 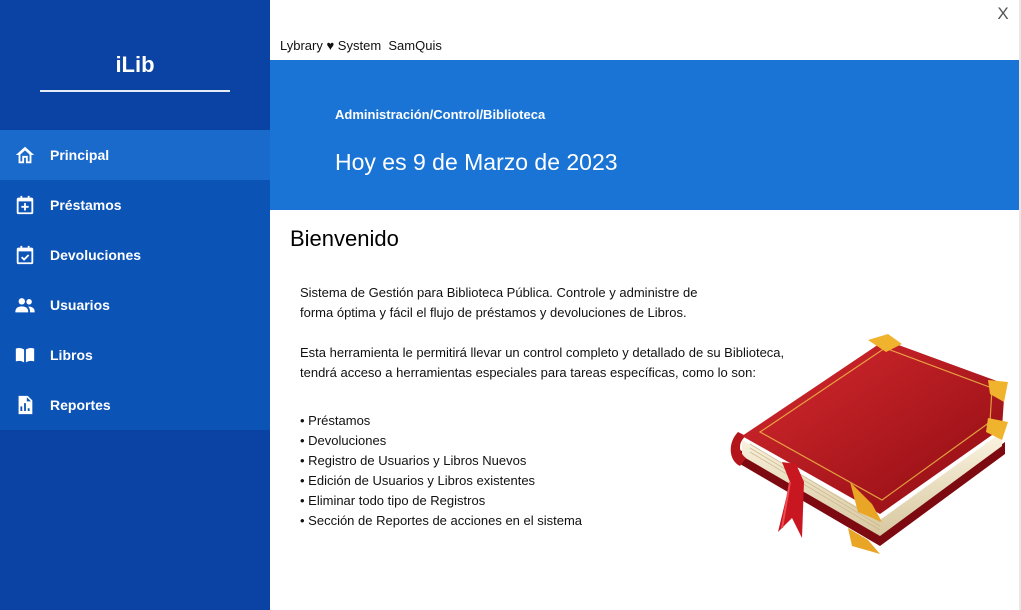 I want to click on sidebar-item-label: Principal, so click(x=80, y=155).